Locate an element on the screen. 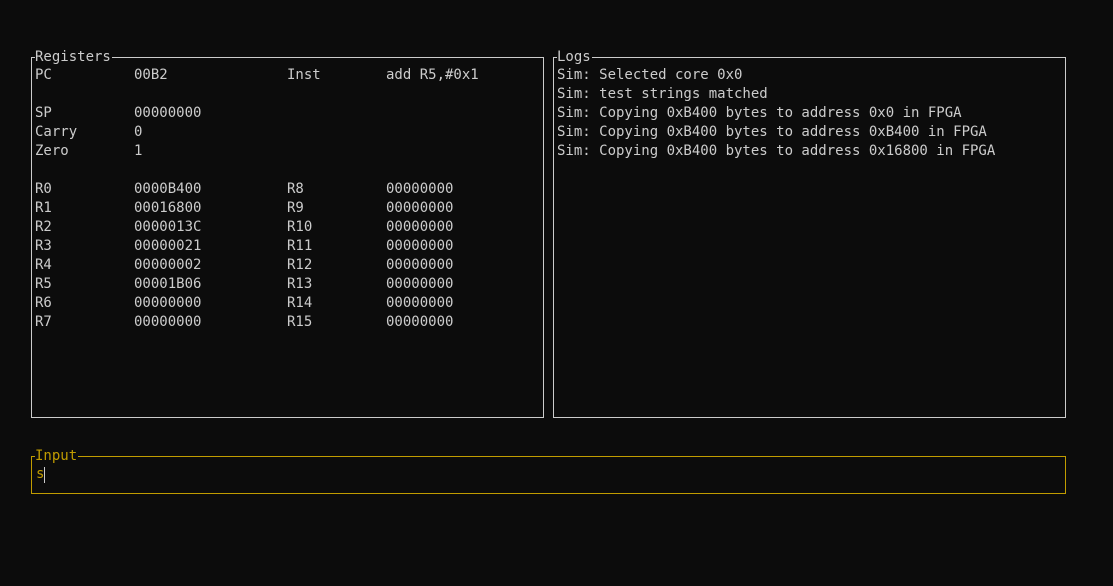 Image resolution: width=1113 pixels, height=586 pixels. sp-value: 00000000 is located at coordinates (168, 113).